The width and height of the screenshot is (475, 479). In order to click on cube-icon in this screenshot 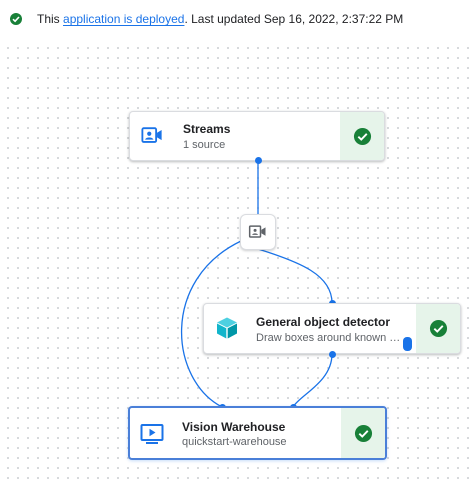, I will do `click(227, 328)`.